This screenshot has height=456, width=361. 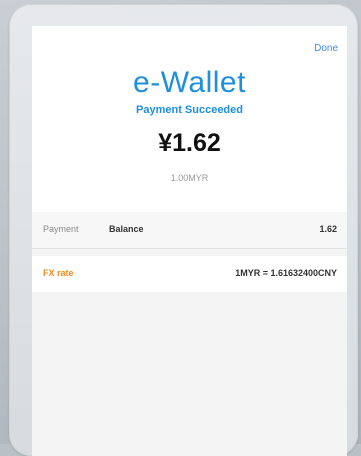 I want to click on fx-rate-row: FX rate 1MYR = 1.61632400CNY, so click(x=189, y=274).